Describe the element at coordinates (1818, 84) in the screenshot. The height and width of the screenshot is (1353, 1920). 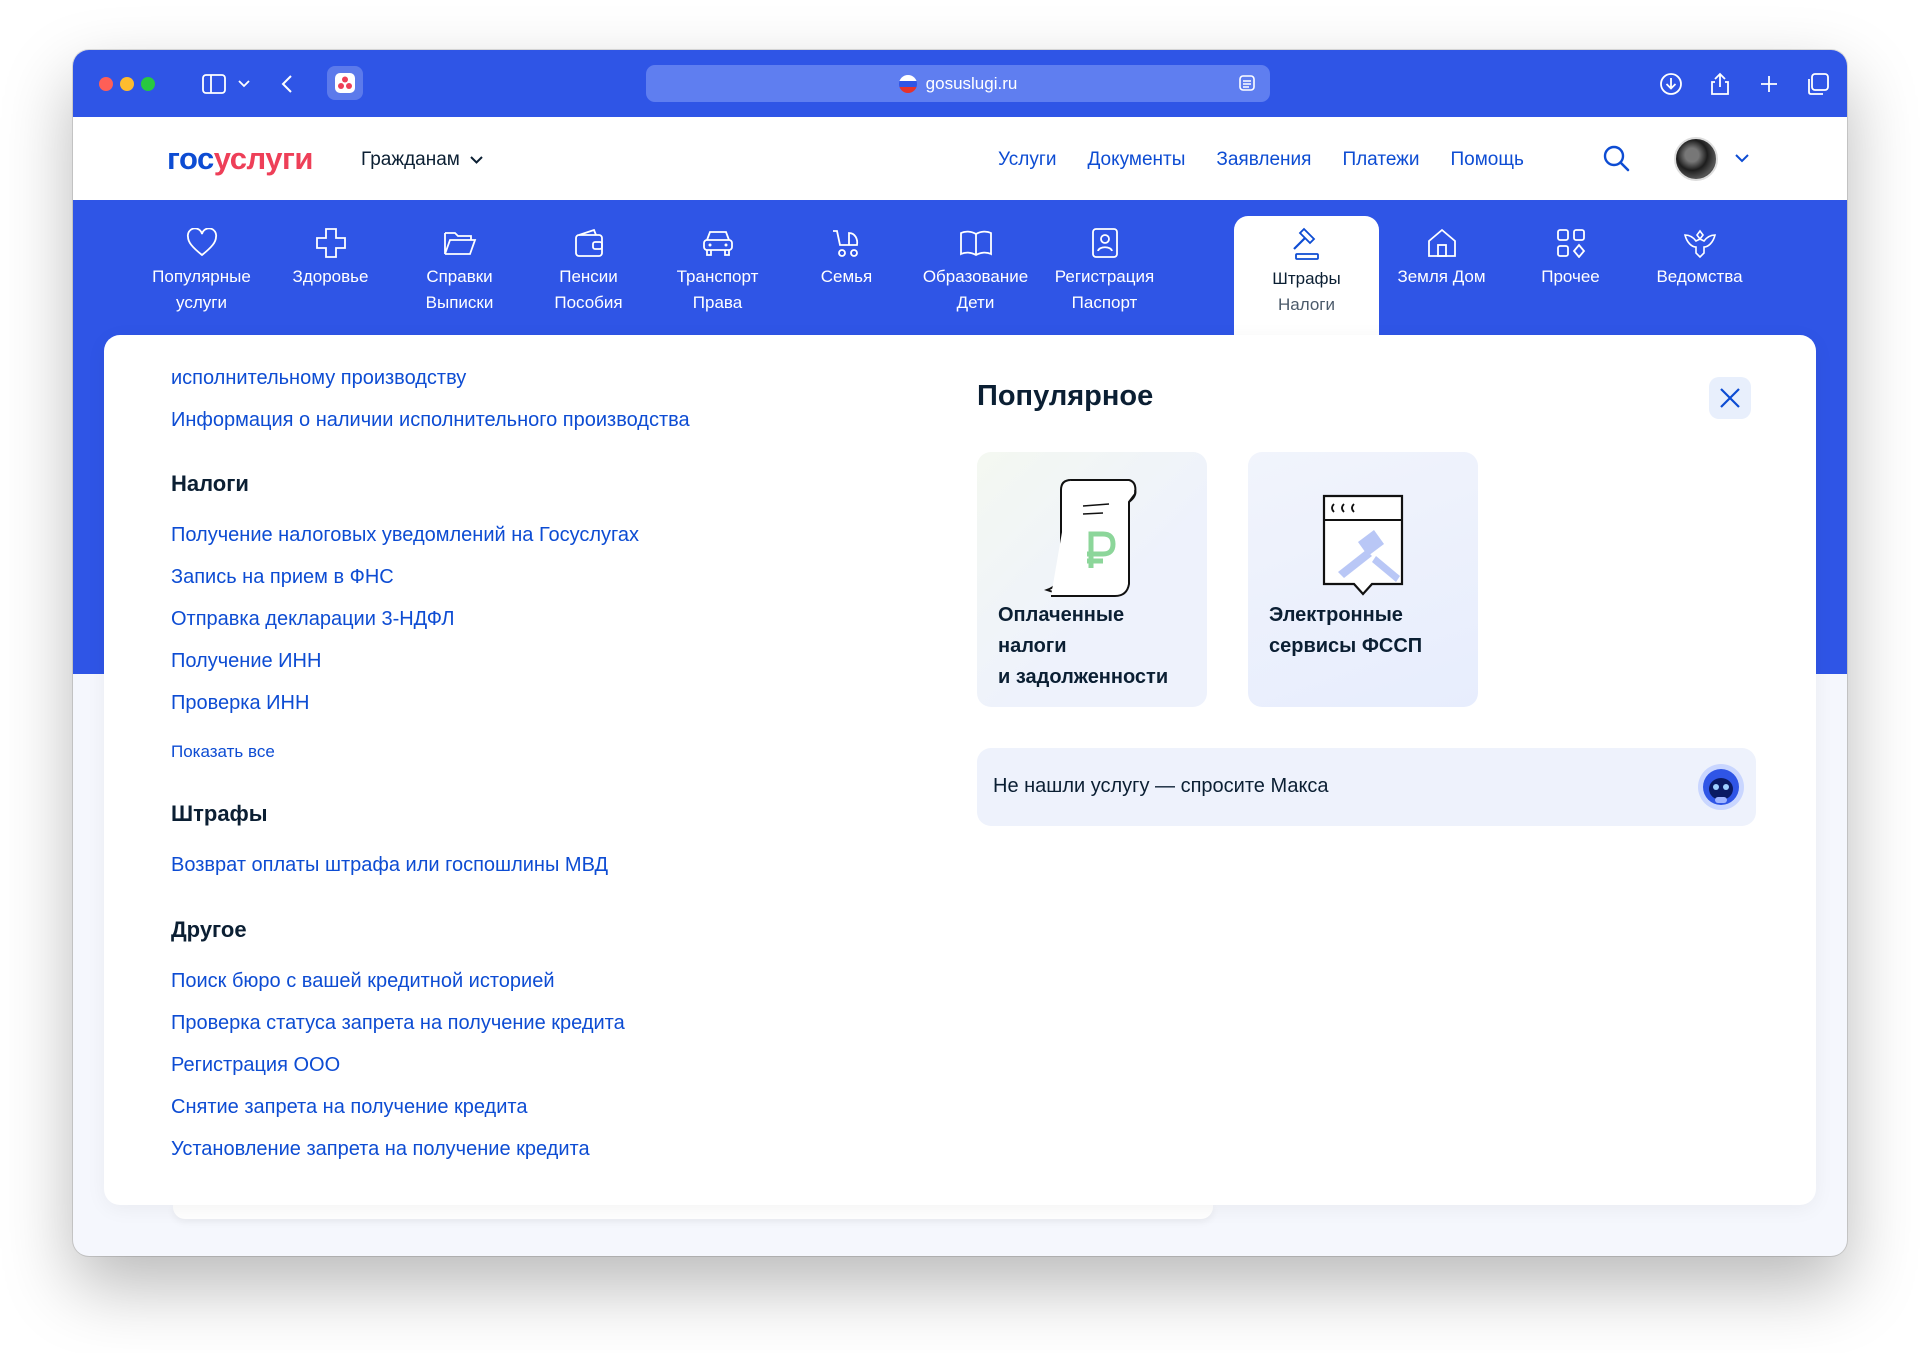
I see `tab-overview-icon` at that location.